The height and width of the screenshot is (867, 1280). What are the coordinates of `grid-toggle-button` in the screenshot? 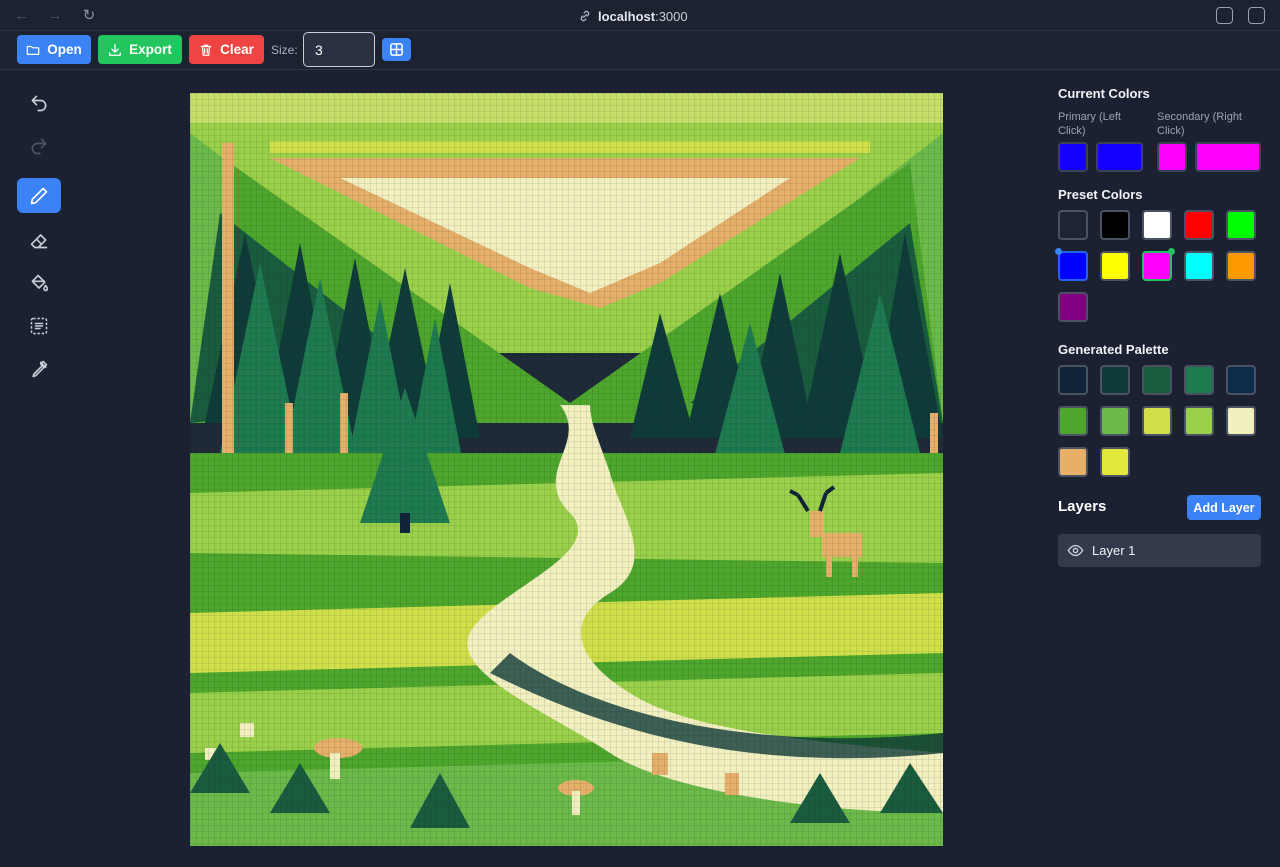 It's located at (396, 49).